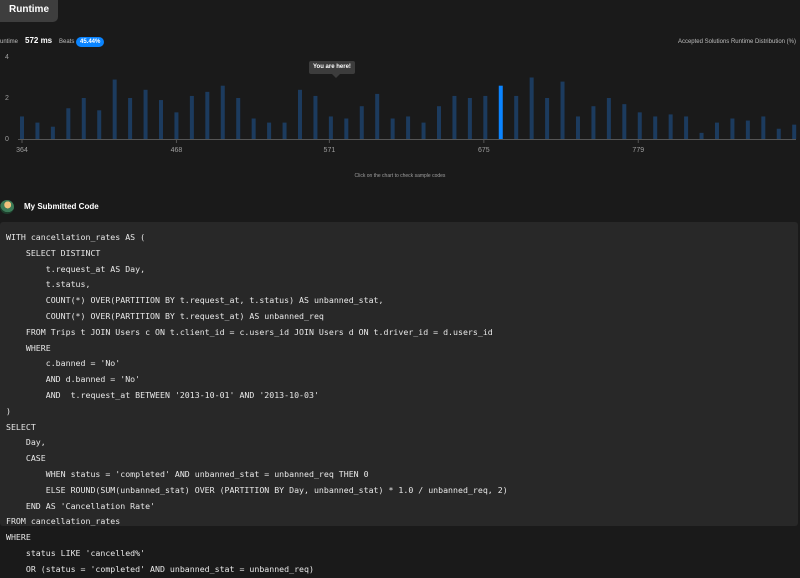 This screenshot has height=578, width=800. Describe the element at coordinates (400, 176) in the screenshot. I see `chart-hint: Click on the chart to check sample codes` at that location.